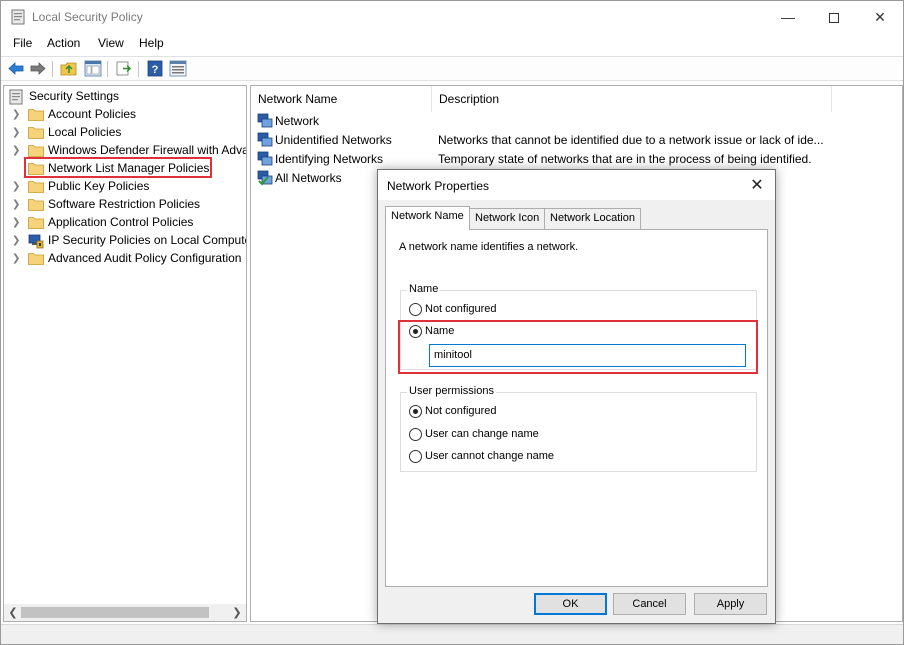  I want to click on cancel-button: Cancel, so click(649, 604).